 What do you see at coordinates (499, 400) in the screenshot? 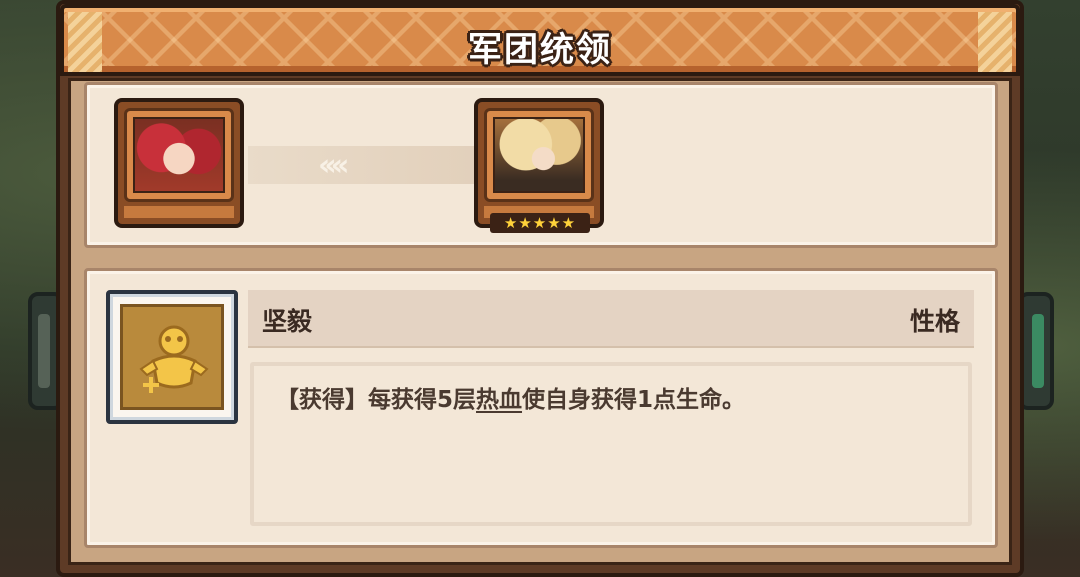
I see `keyword-link-rexue: 热血` at bounding box center [499, 400].